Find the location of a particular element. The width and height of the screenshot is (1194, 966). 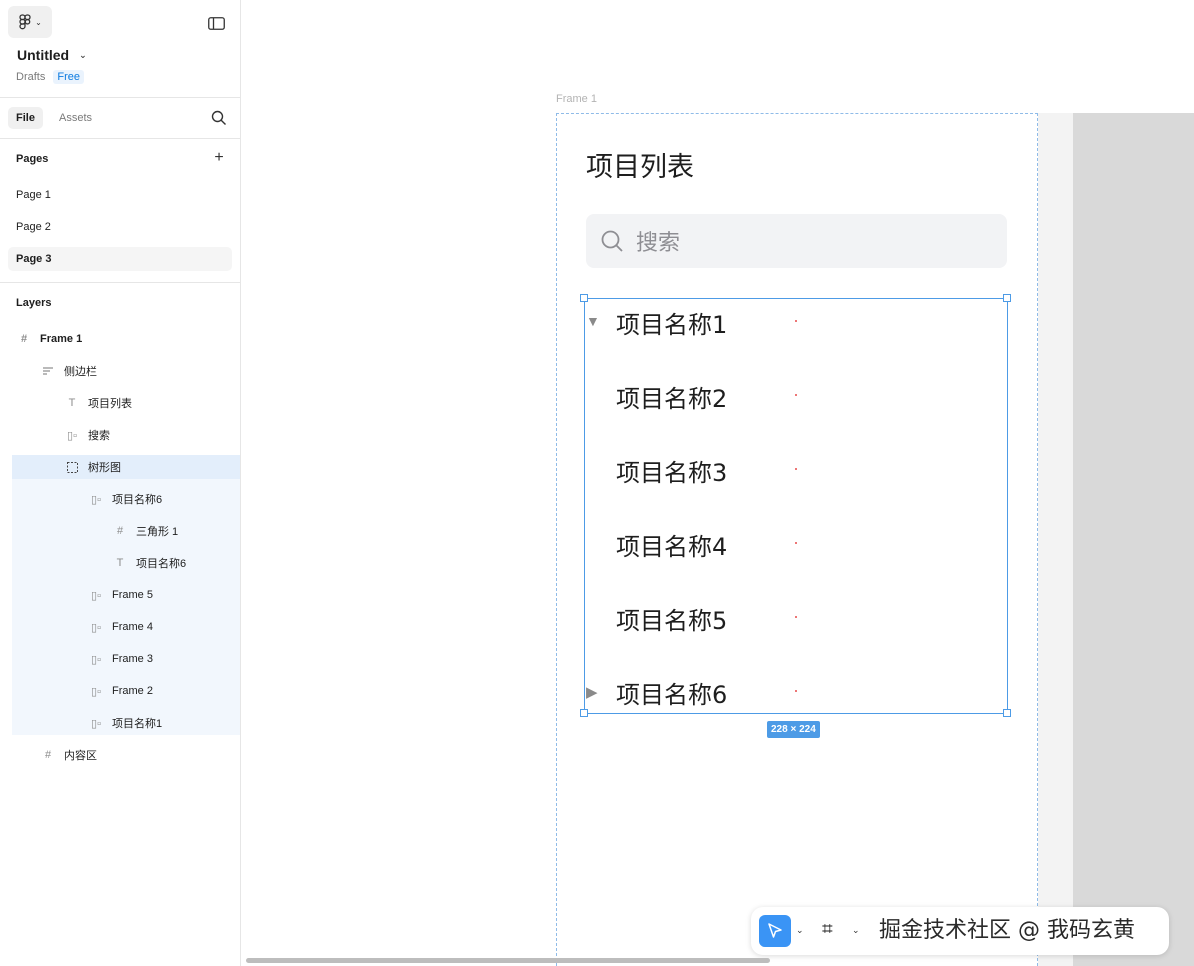

layer-label: 项目列表 is located at coordinates (110, 404).